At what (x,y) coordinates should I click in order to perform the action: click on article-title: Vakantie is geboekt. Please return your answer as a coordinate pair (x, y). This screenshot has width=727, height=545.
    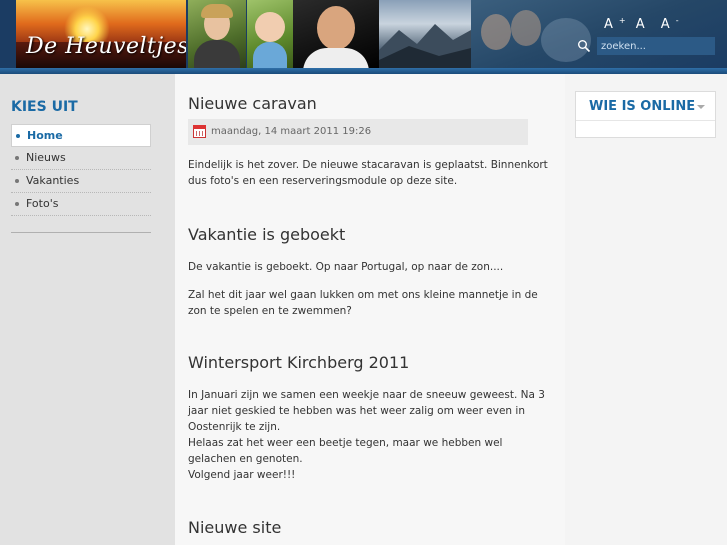
    Looking at the image, I should click on (266, 234).